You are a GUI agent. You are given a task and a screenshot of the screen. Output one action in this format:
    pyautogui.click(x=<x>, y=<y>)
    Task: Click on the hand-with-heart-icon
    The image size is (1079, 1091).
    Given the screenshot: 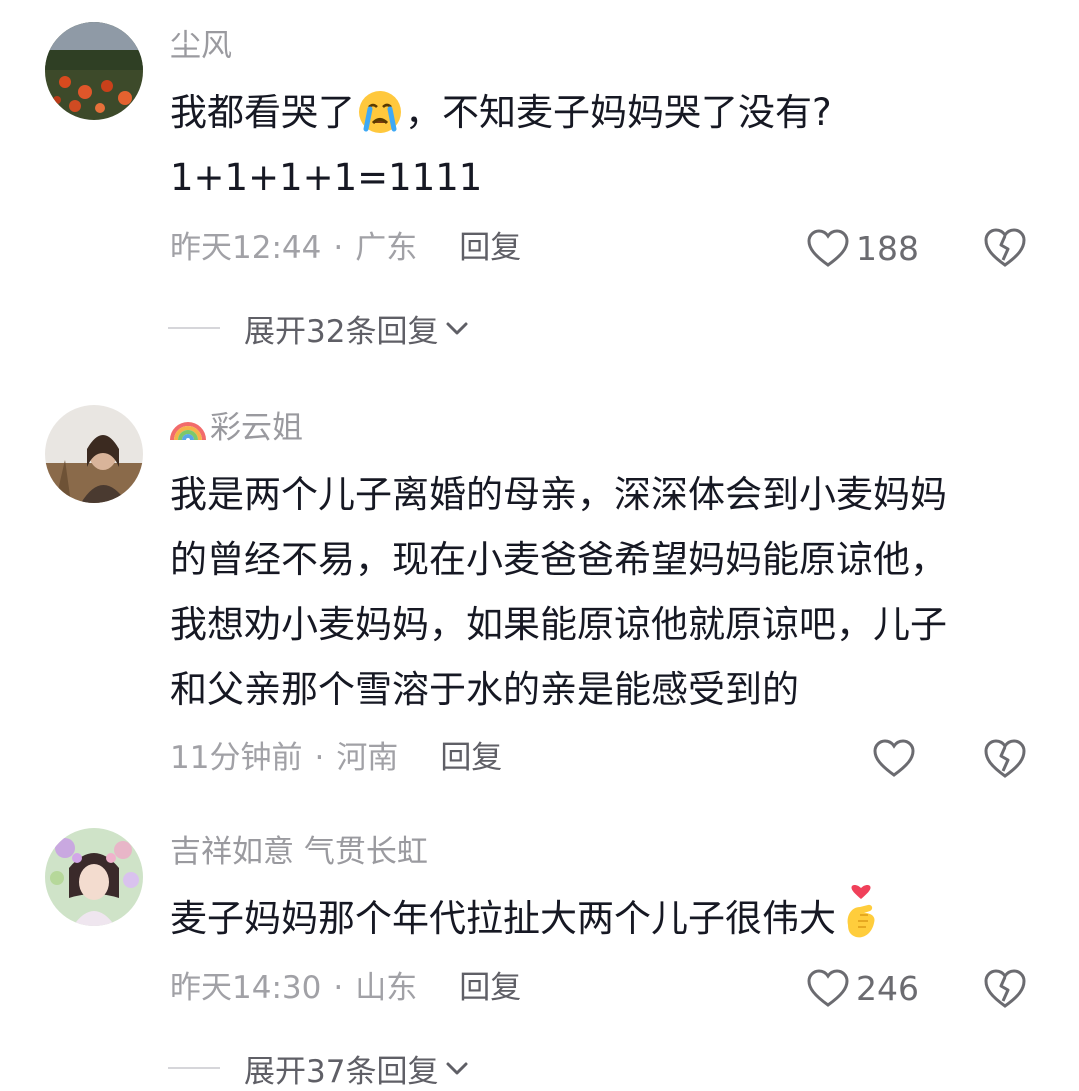 What is the action you would take?
    pyautogui.click(x=861, y=913)
    